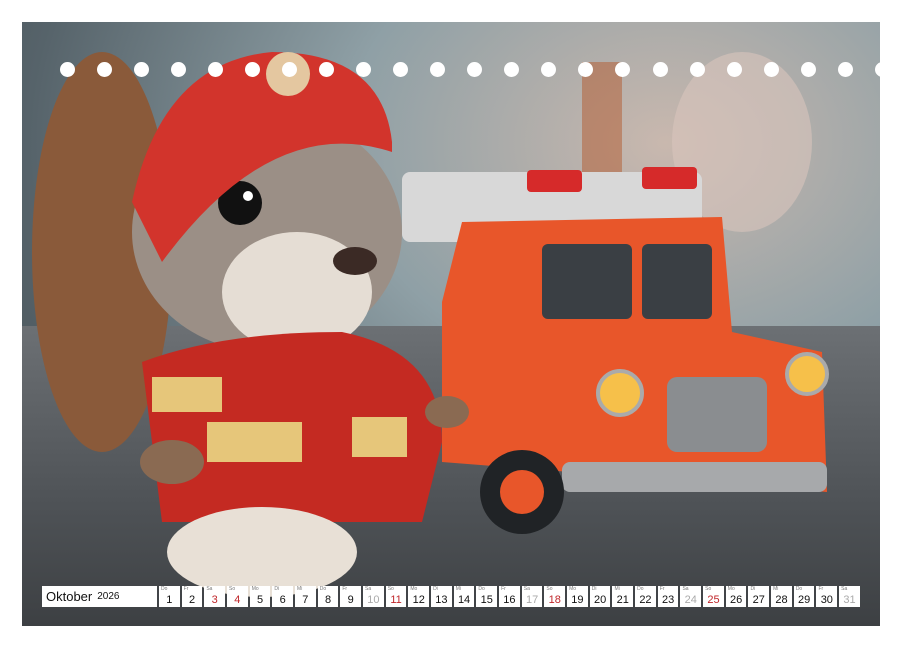  What do you see at coordinates (418, 600) in the screenshot?
I see `day-number: 12` at bounding box center [418, 600].